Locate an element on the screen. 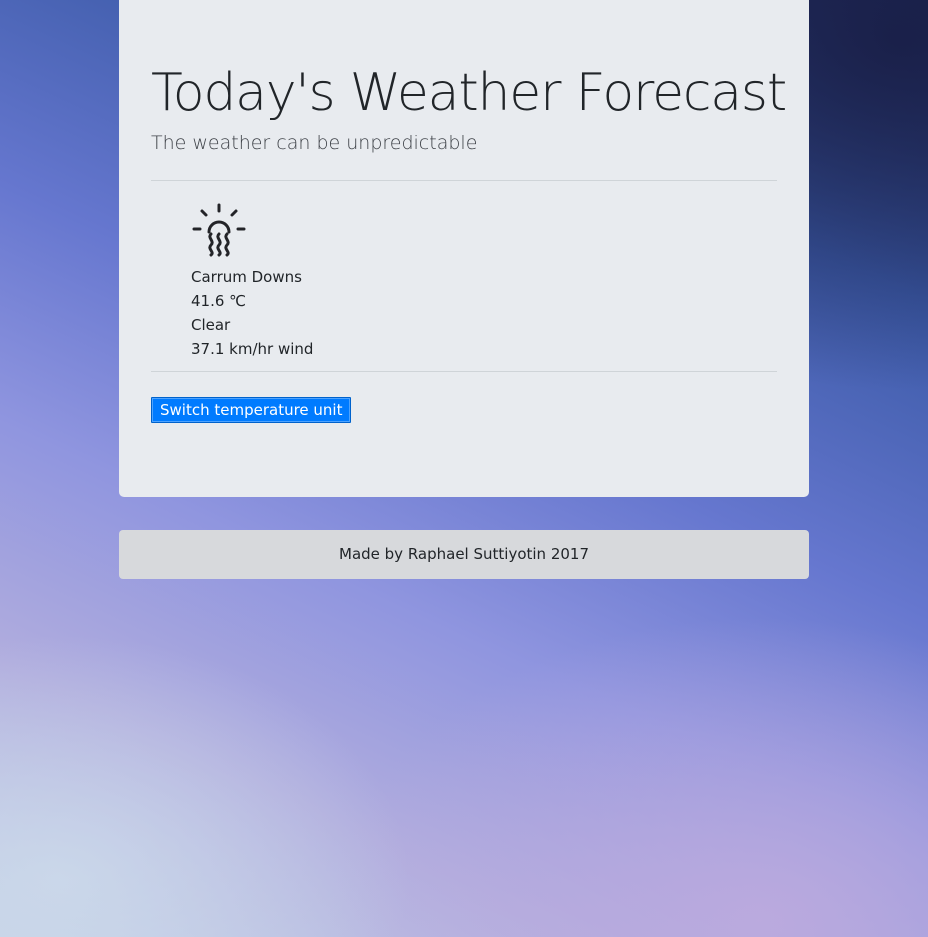  footer-credit: Made by Raphael Suttiyotin 2017 is located at coordinates (464, 554).